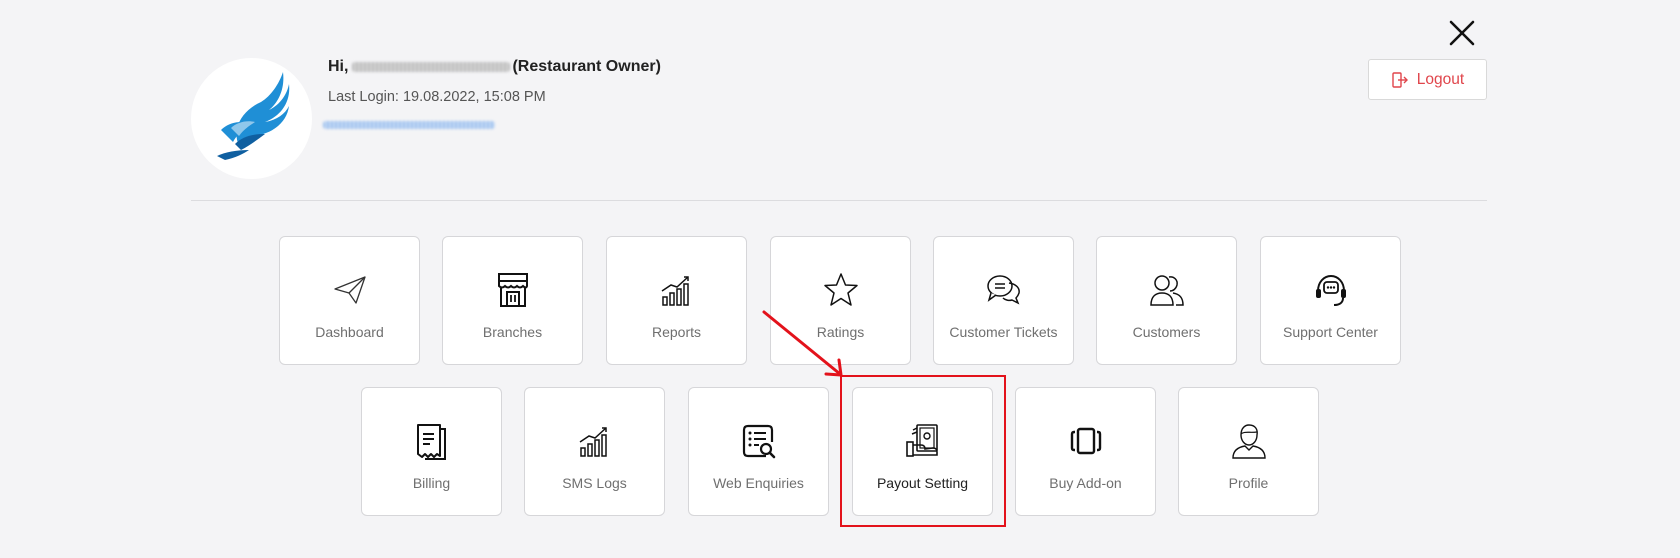 This screenshot has width=1680, height=558. What do you see at coordinates (922, 483) in the screenshot?
I see `tile-label: Payout Setting` at bounding box center [922, 483].